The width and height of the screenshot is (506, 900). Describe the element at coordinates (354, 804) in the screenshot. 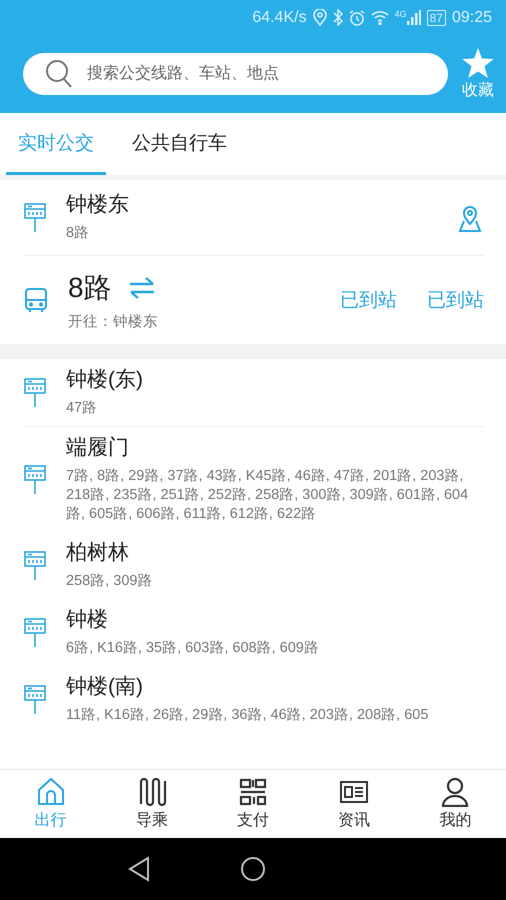

I see `nav-tab: 资讯` at that location.